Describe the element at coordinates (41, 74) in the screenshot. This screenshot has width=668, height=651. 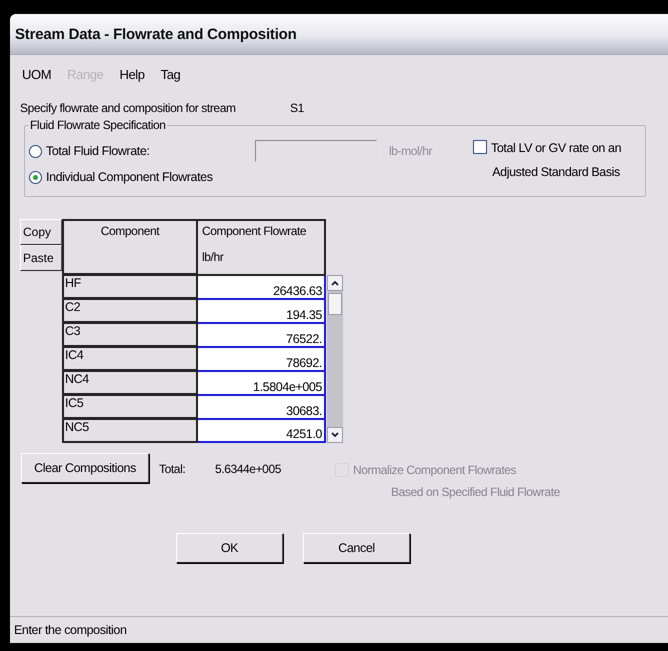
I see `menu-item: UOM` at that location.